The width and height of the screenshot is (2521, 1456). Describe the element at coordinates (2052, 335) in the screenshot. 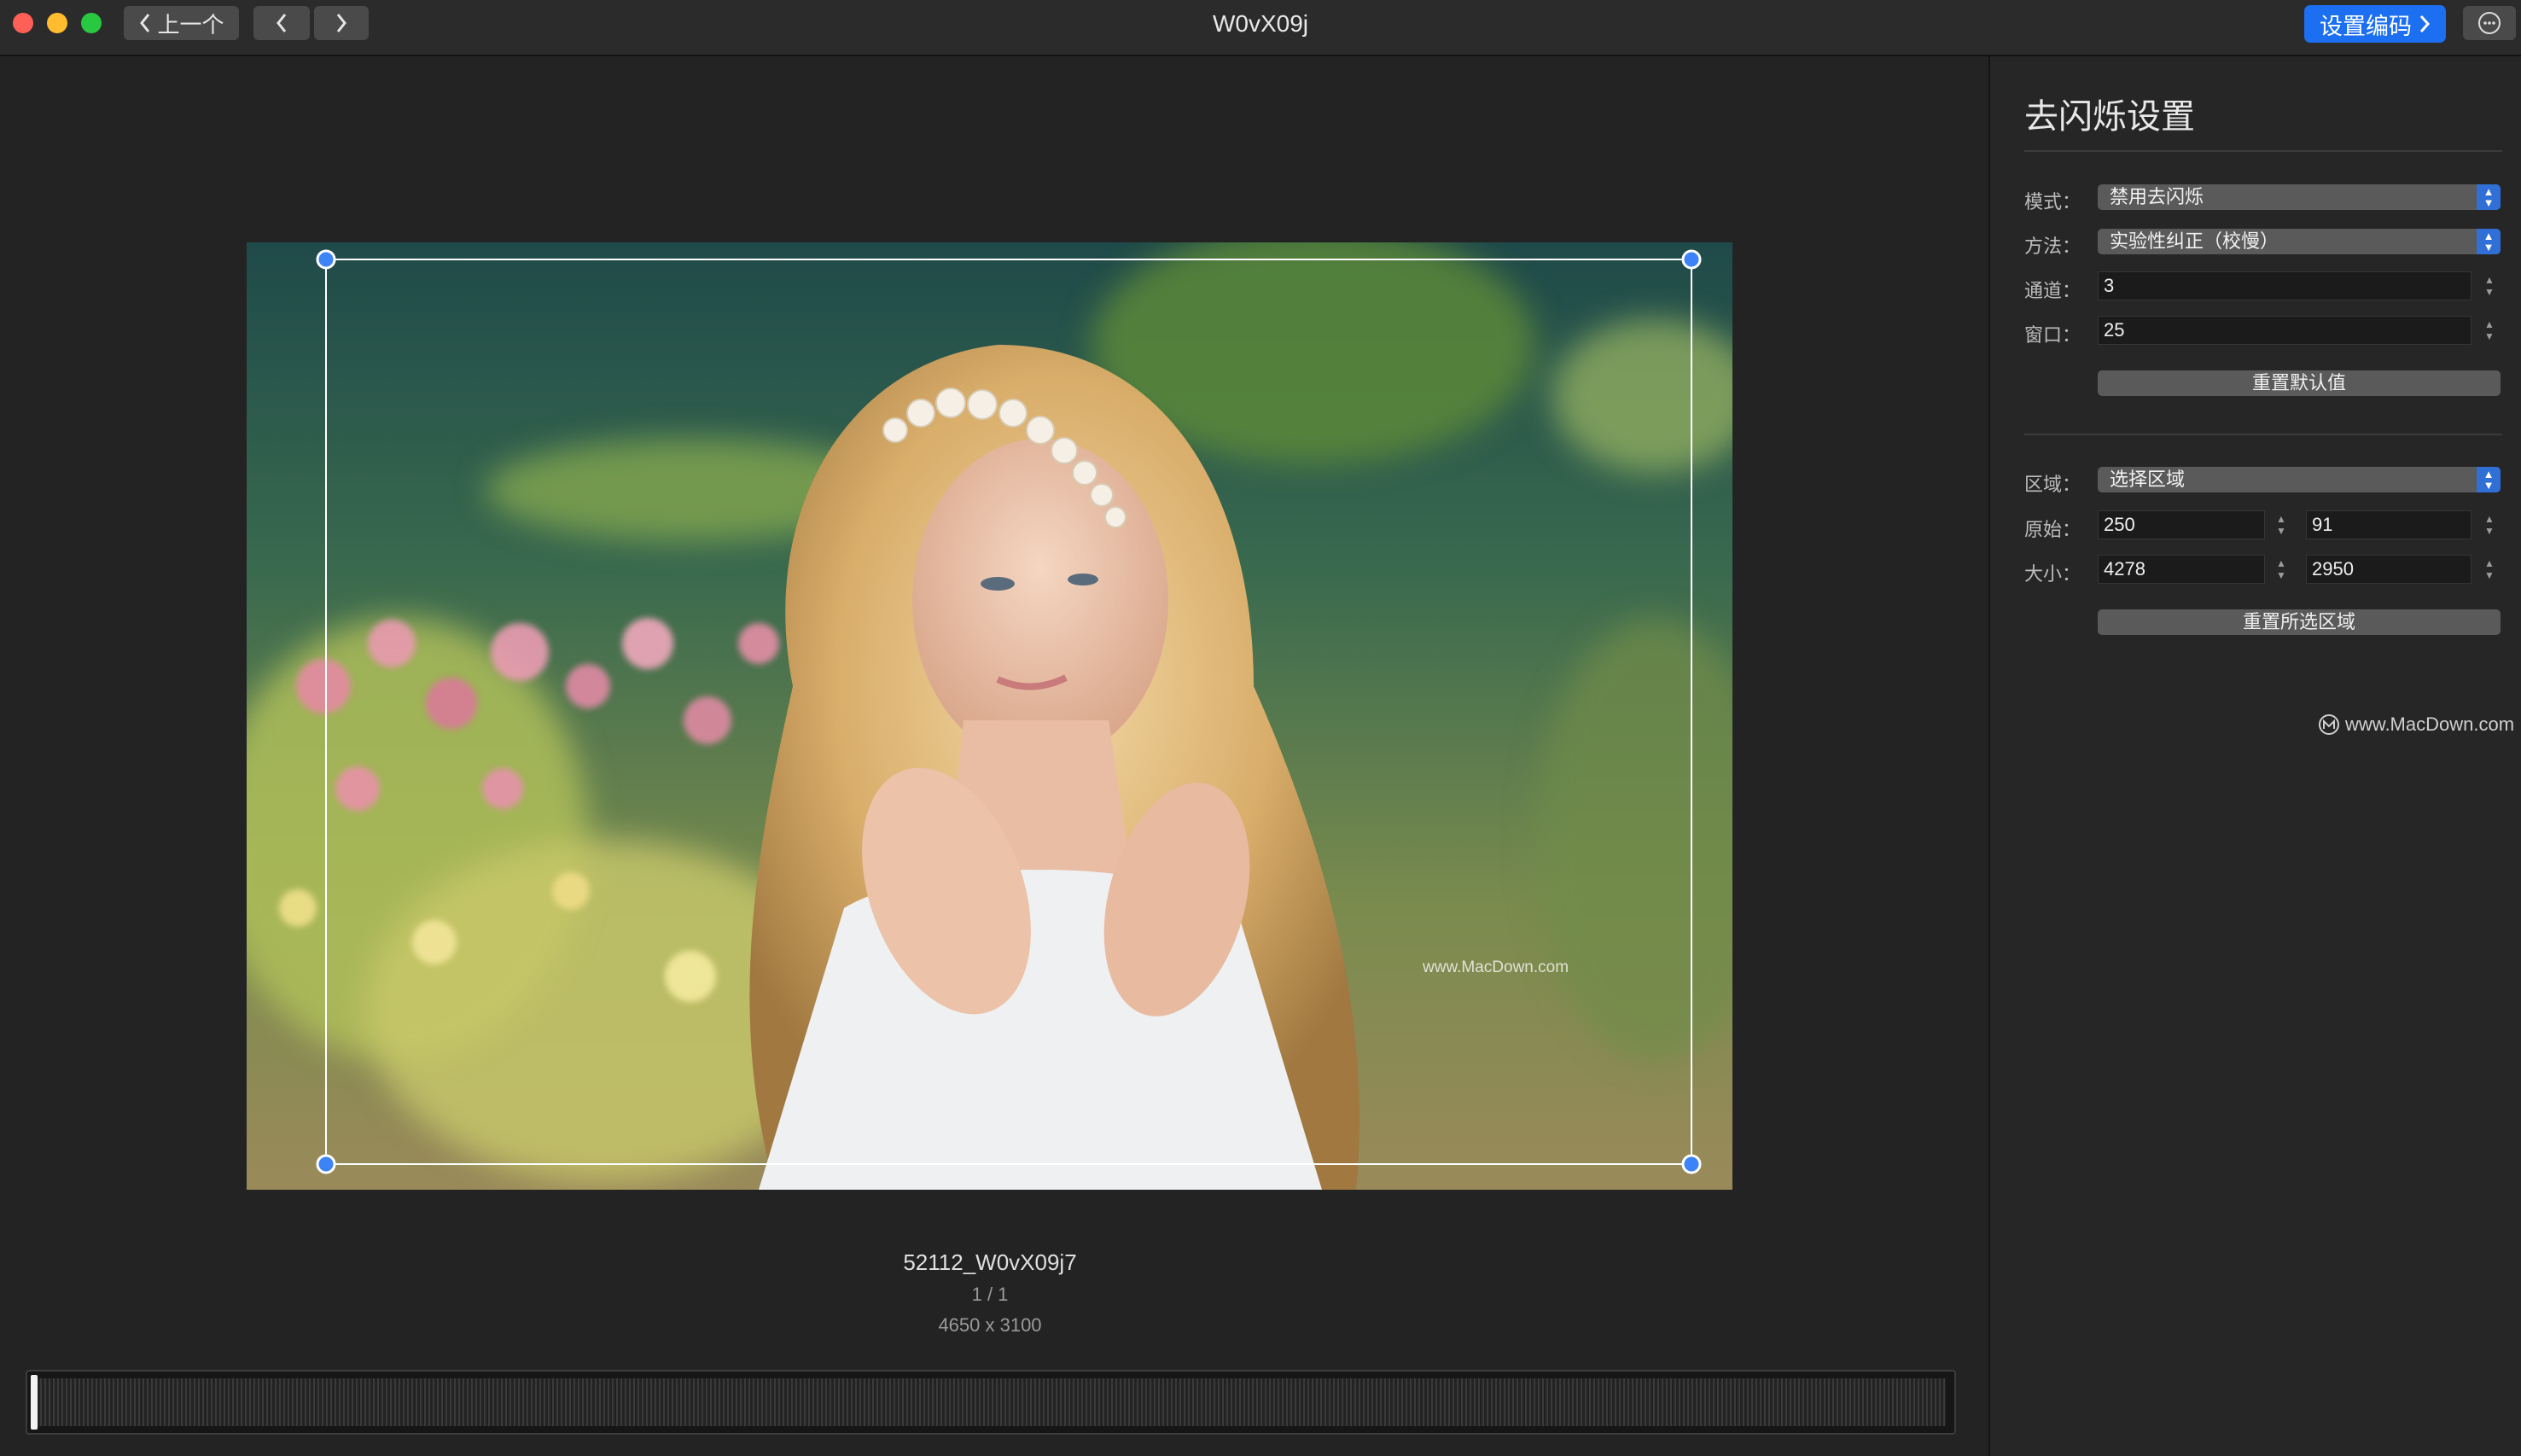

I see `window-label: 窗口：` at that location.